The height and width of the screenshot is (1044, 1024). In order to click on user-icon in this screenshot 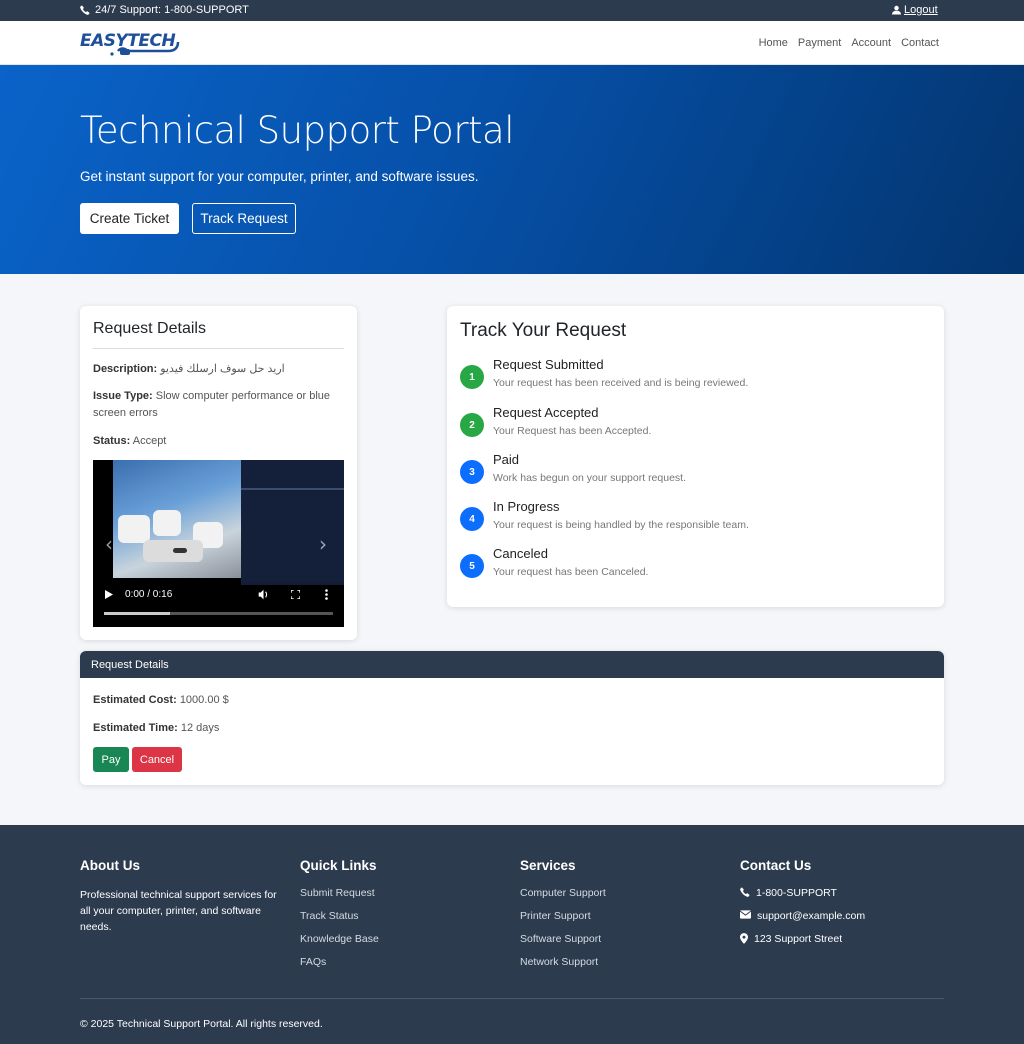, I will do `click(896, 10)`.